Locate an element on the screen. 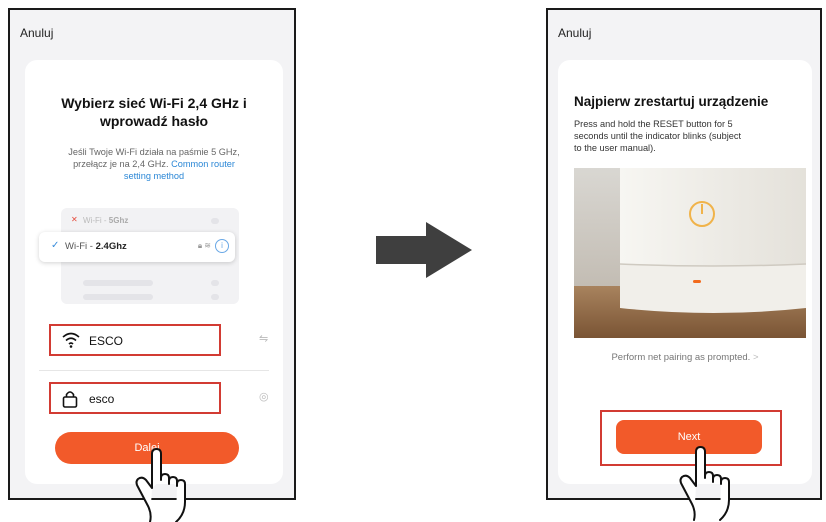 The image size is (826, 522). password-field: esco is located at coordinates (135, 398).